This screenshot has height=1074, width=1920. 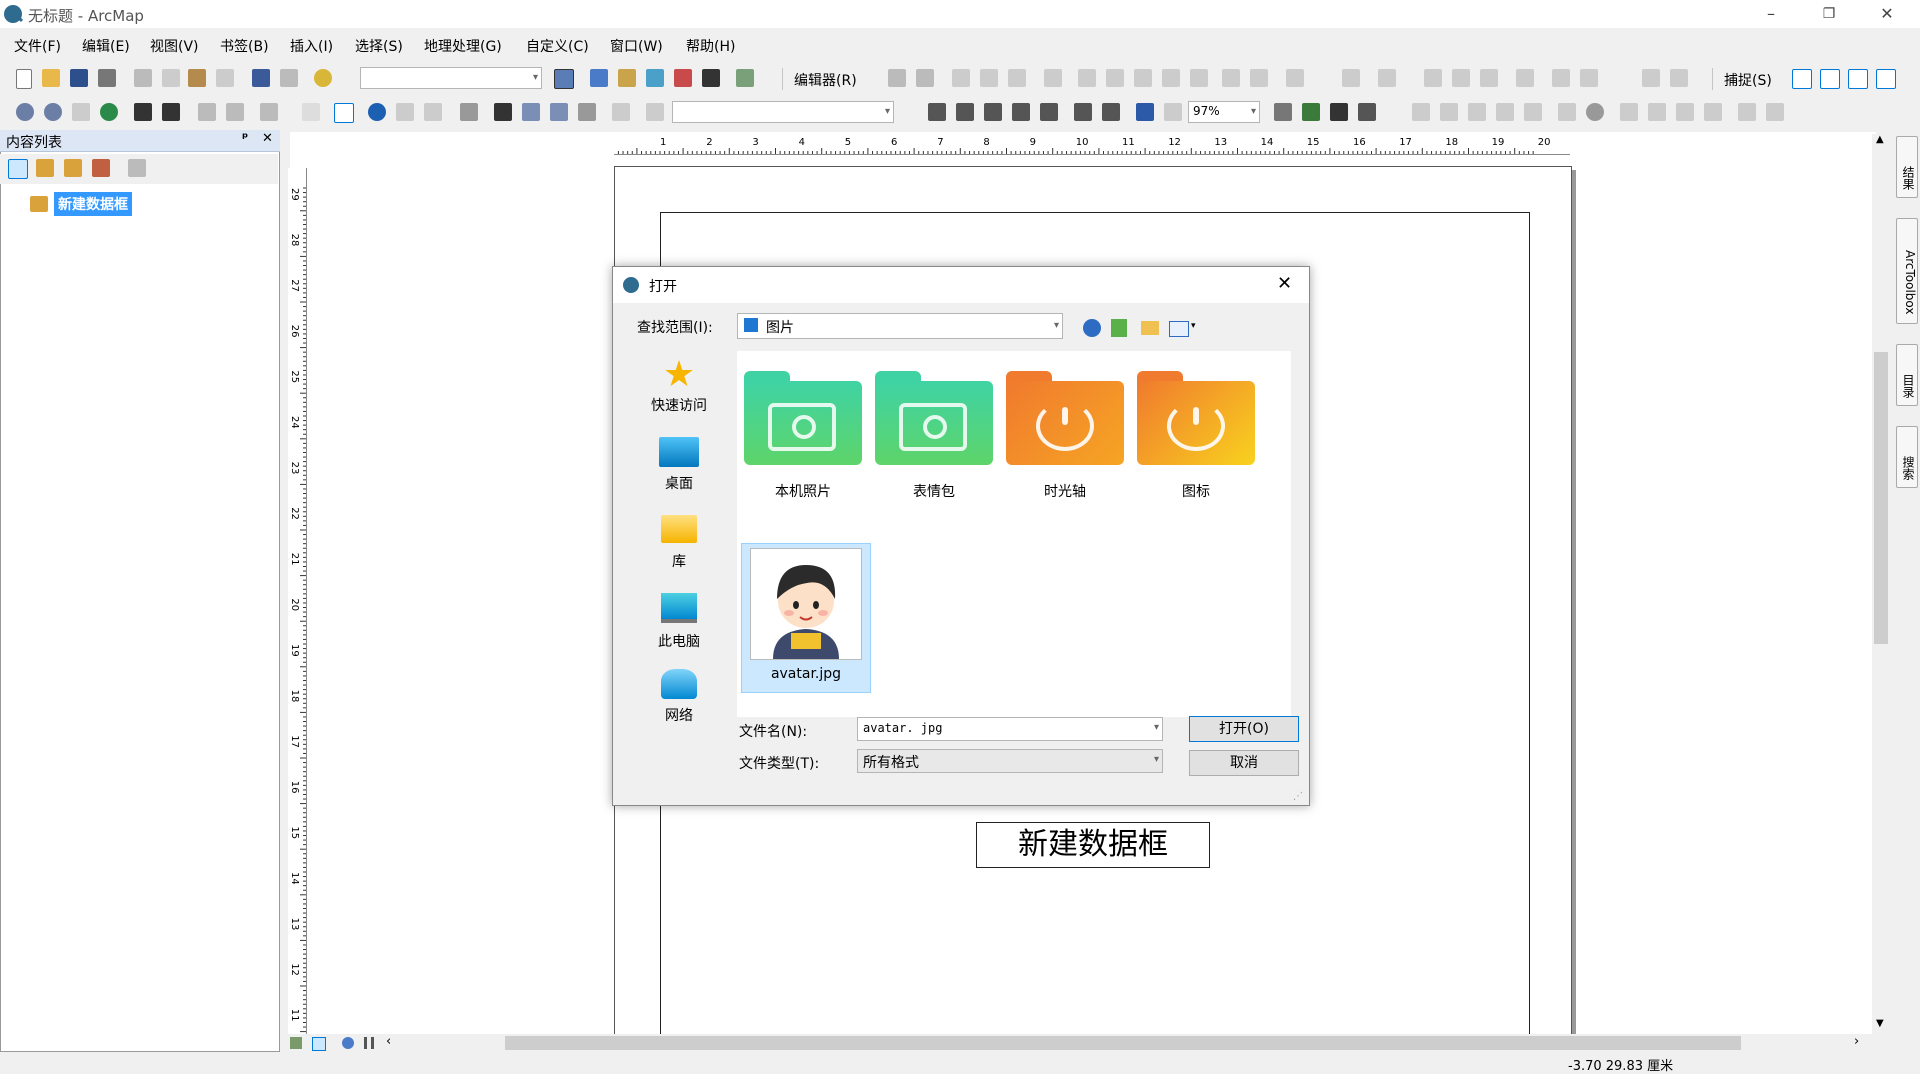 I want to click on zoom-whole-page-icon, so click(x=1021, y=112).